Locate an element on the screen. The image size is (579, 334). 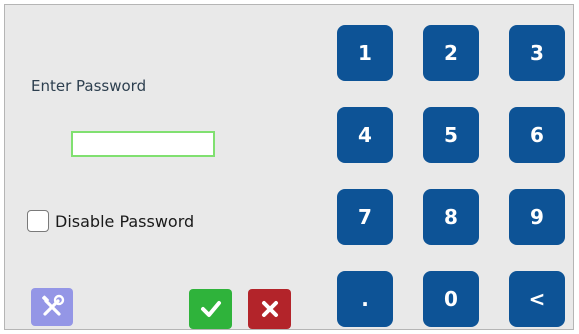
key-2: 2 is located at coordinates (451, 53).